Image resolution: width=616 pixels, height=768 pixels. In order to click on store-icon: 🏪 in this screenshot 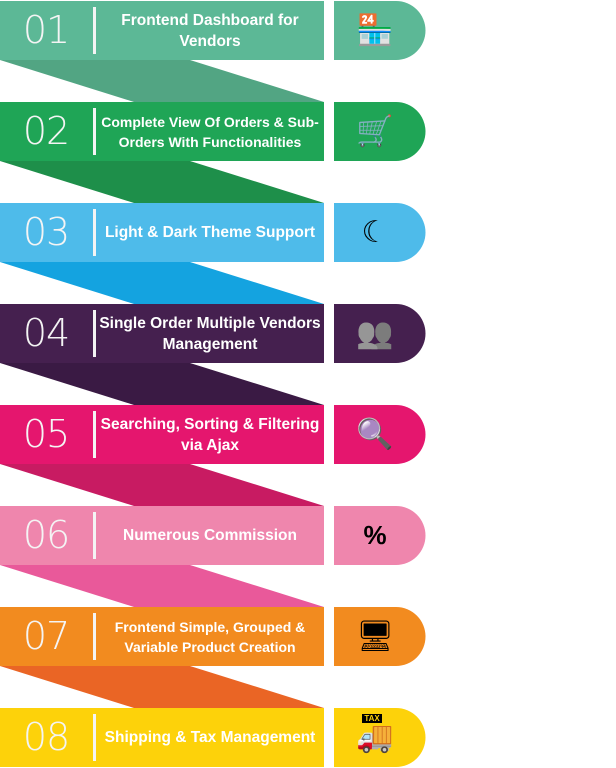, I will do `click(375, 30)`.